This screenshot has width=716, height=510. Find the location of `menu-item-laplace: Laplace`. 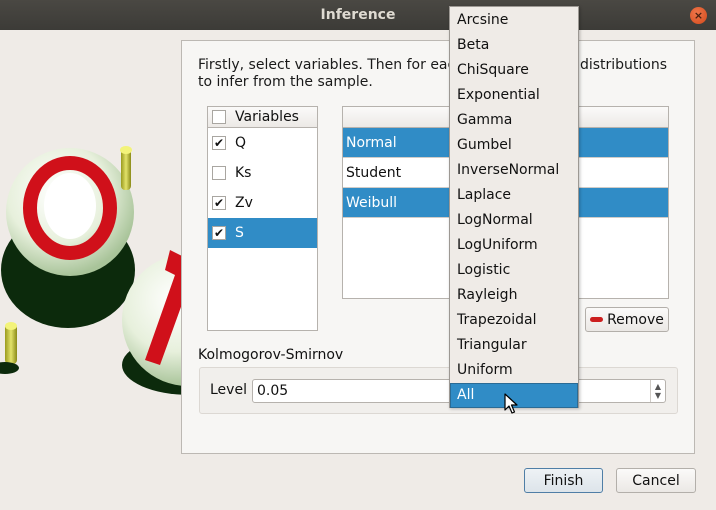

menu-item-laplace: Laplace is located at coordinates (514, 195).